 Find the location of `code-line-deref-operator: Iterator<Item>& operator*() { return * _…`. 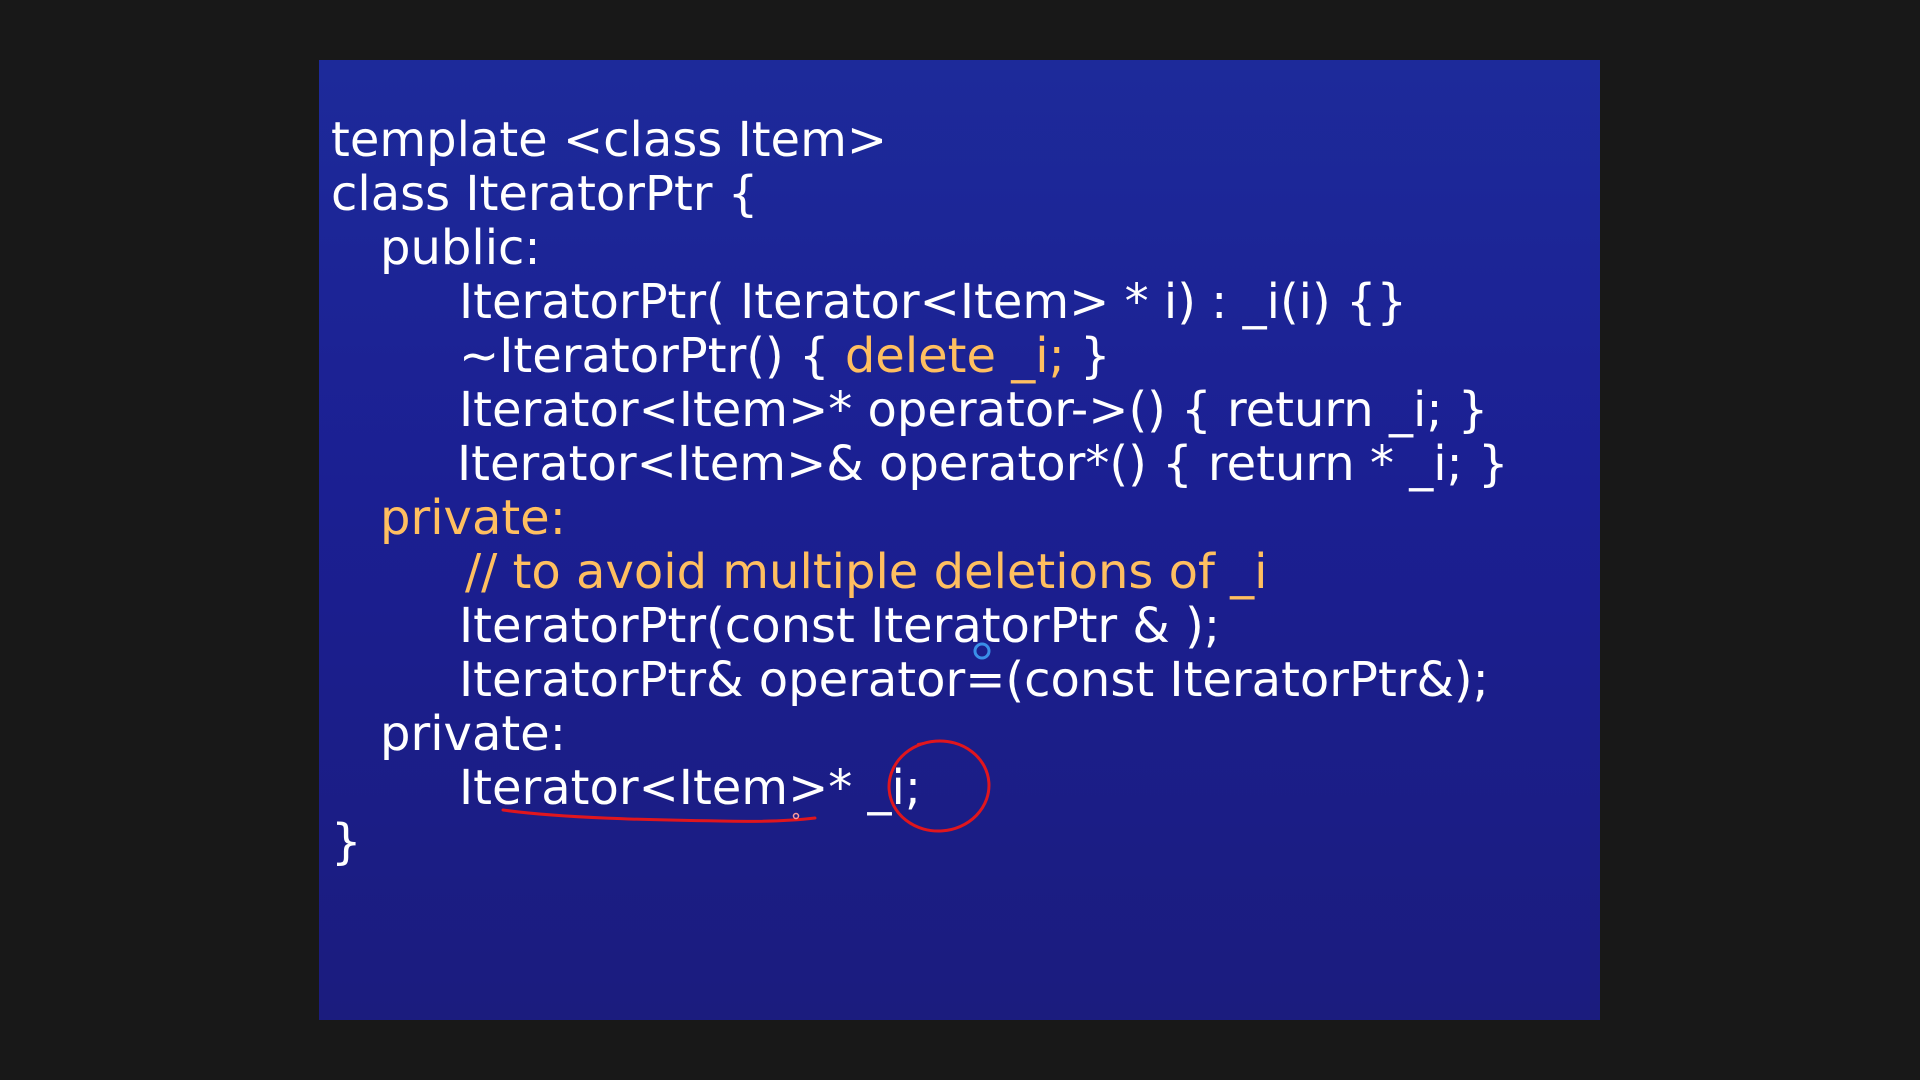

code-line-deref-operator: Iterator<Item>& operator*() { return * _… is located at coordinates (983, 464).